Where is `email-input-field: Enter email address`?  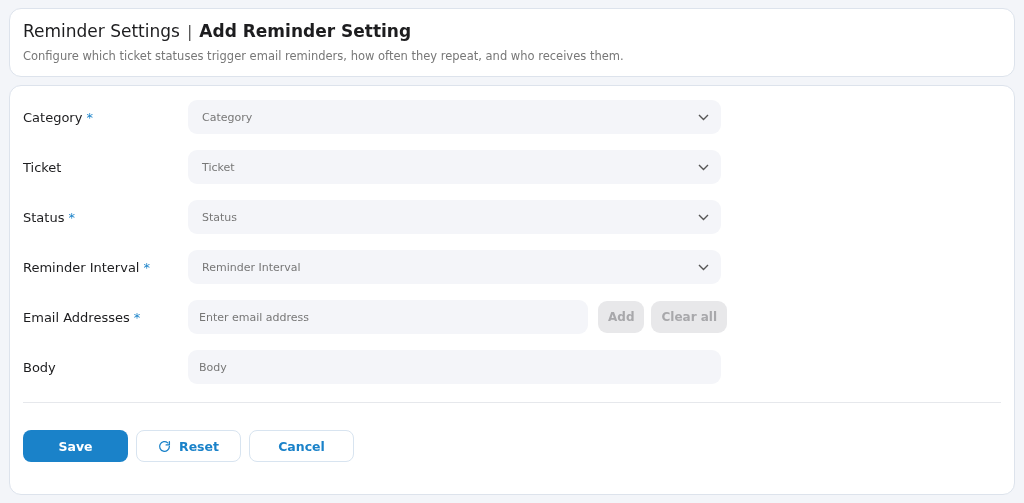 email-input-field: Enter email address is located at coordinates (388, 317).